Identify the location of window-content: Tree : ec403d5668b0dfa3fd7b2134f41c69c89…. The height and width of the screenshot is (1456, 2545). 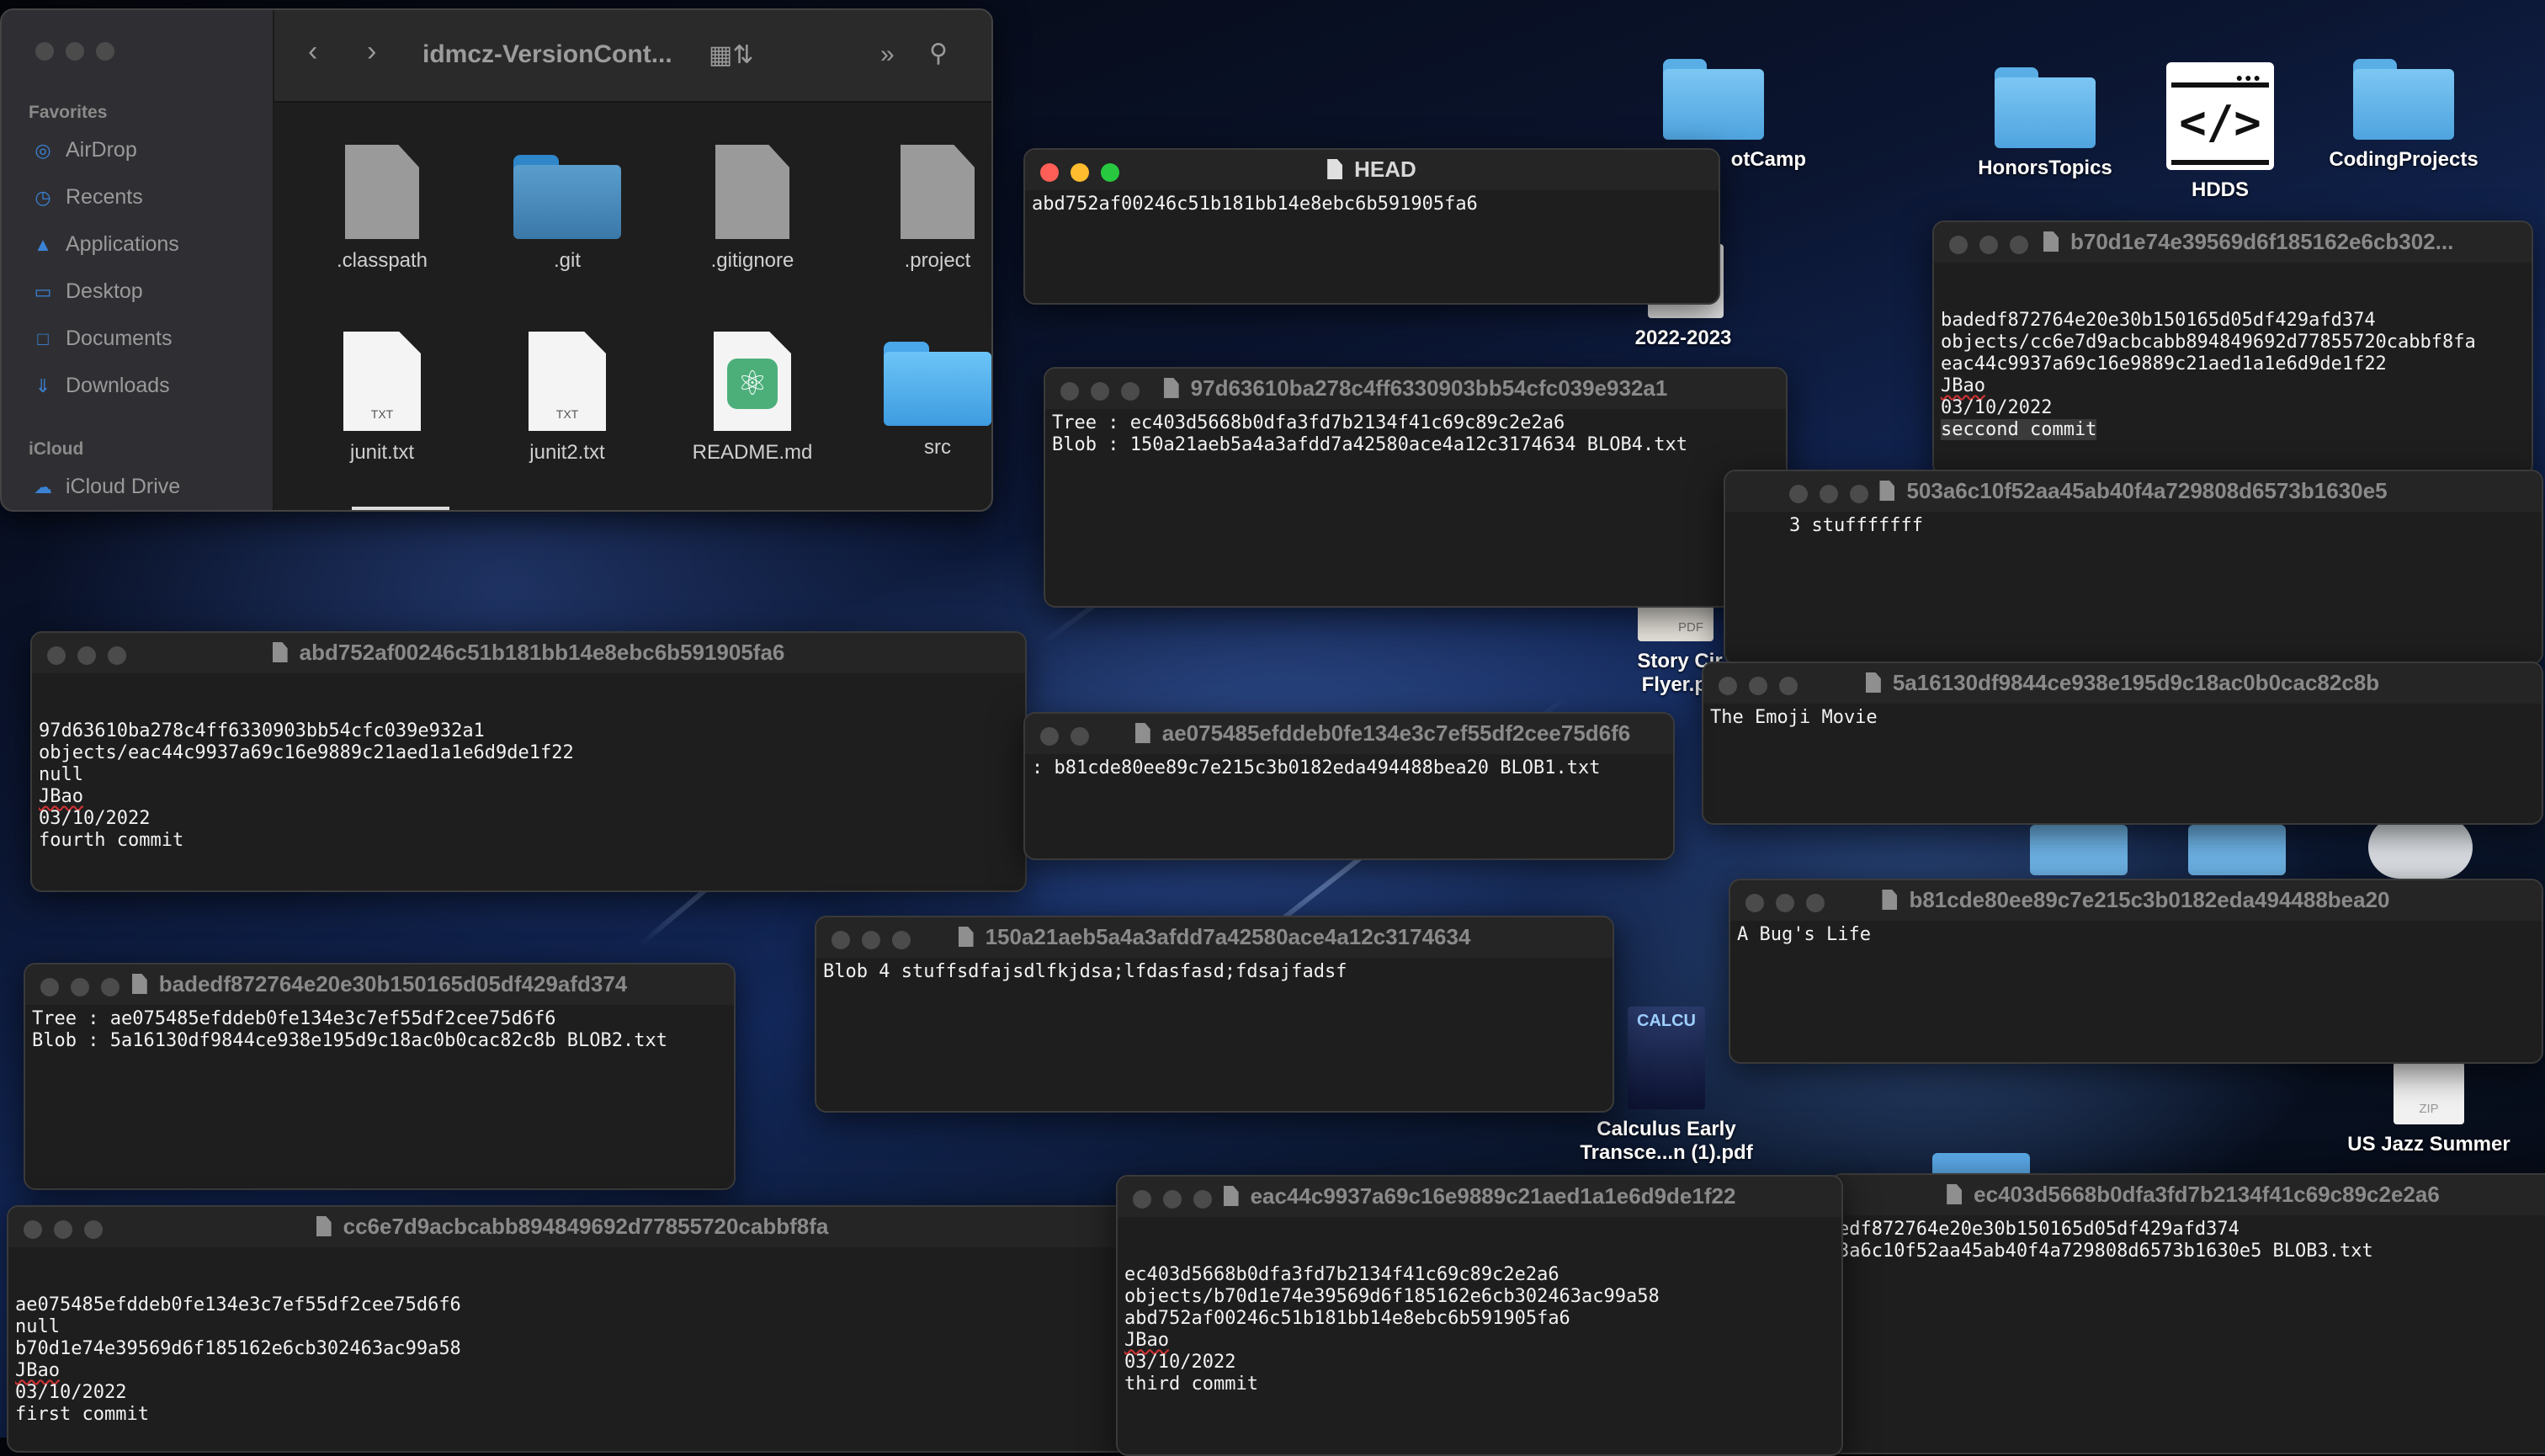
(1416, 434).